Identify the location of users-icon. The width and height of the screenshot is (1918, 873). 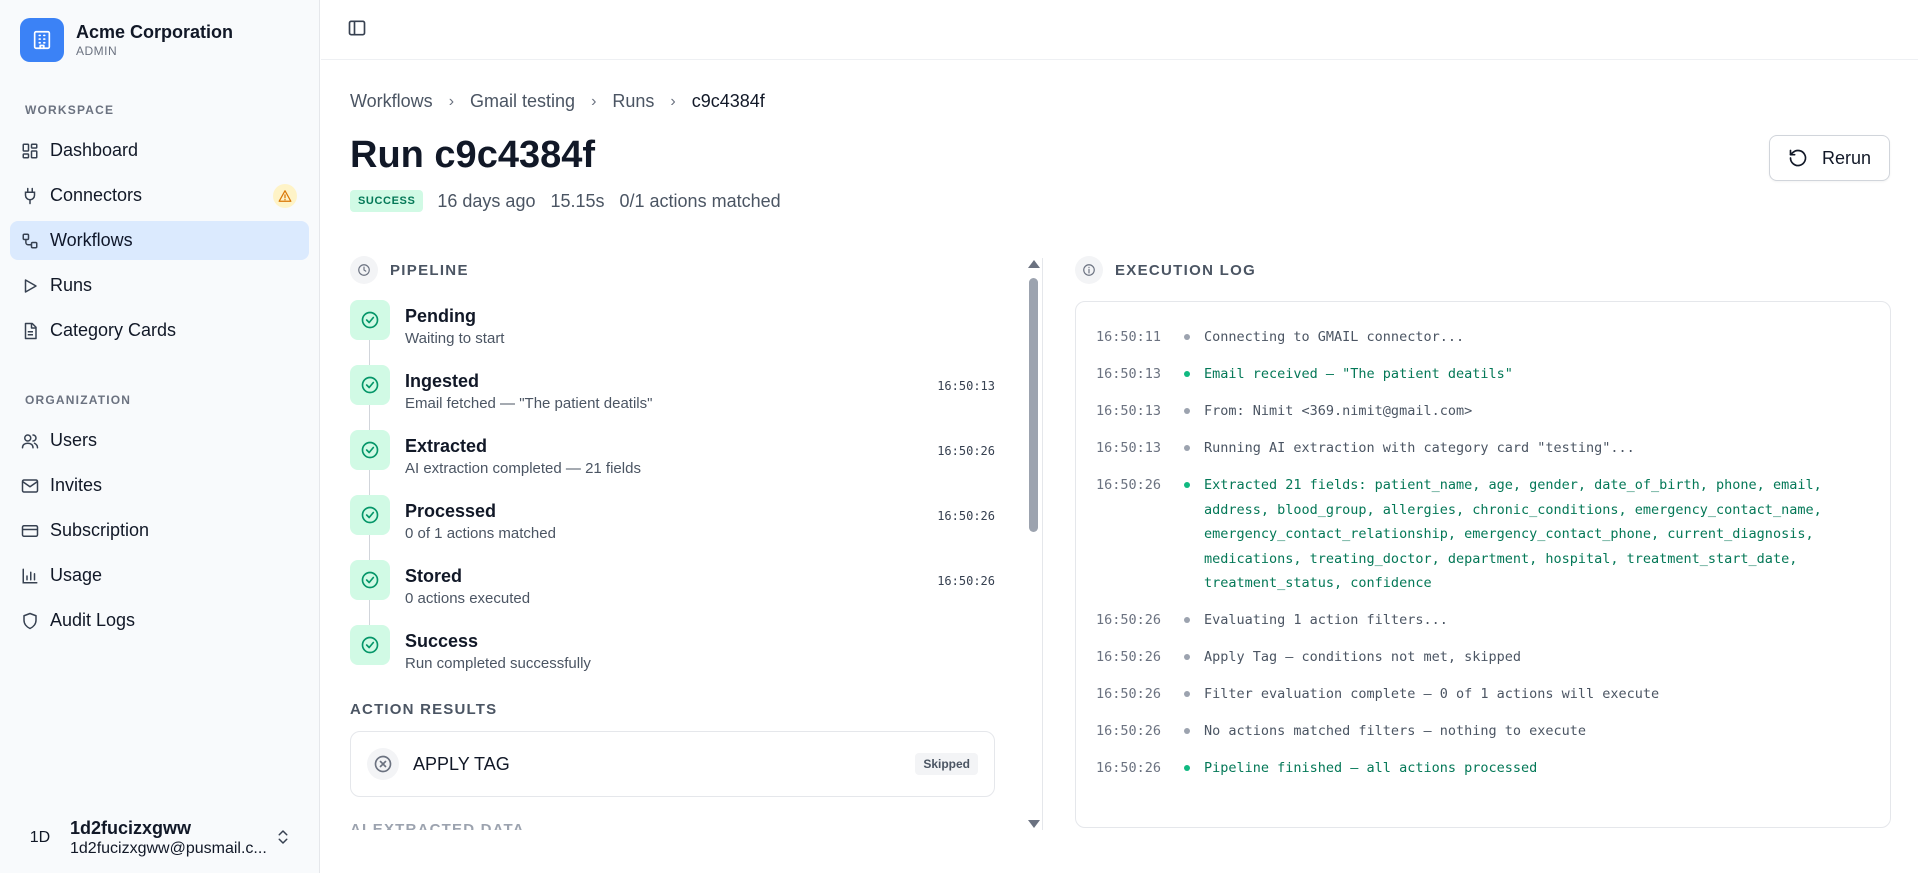
(30, 441).